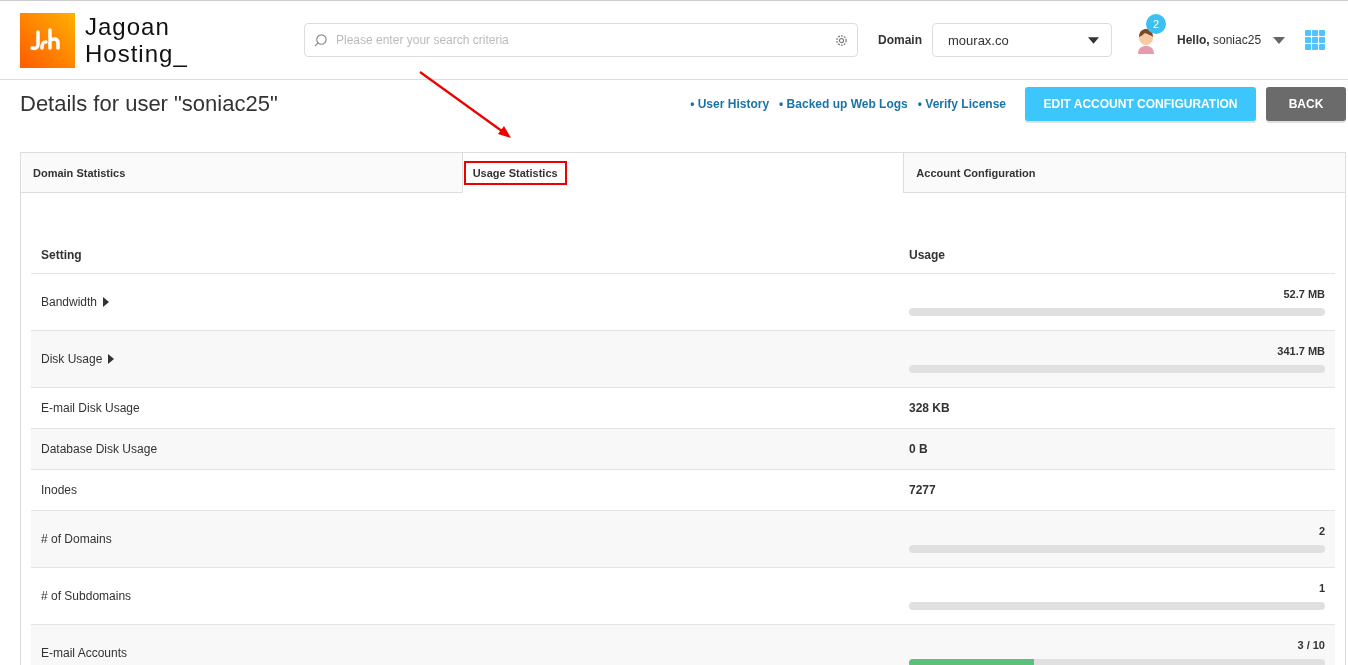 The width and height of the screenshot is (1348, 665). What do you see at coordinates (1124, 173) in the screenshot?
I see `tab: Account Configuration` at bounding box center [1124, 173].